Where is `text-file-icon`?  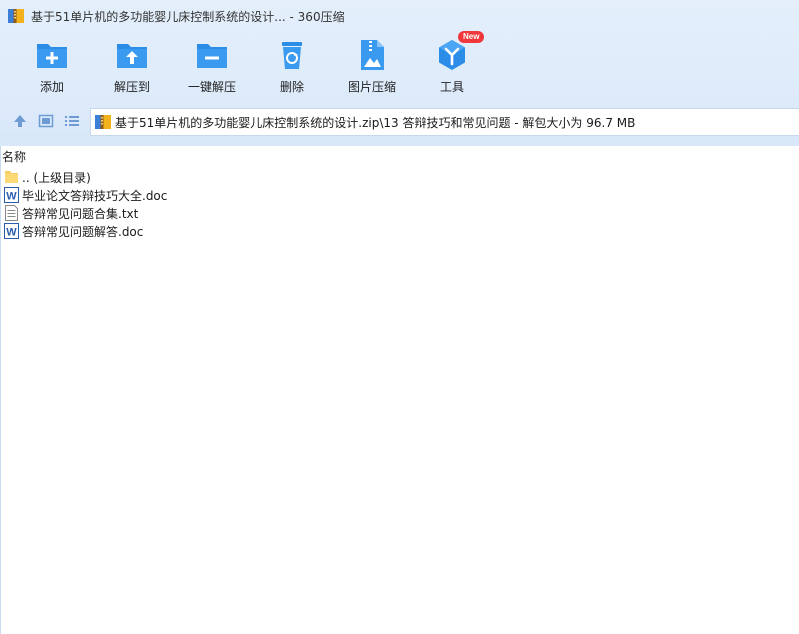 text-file-icon is located at coordinates (11, 213).